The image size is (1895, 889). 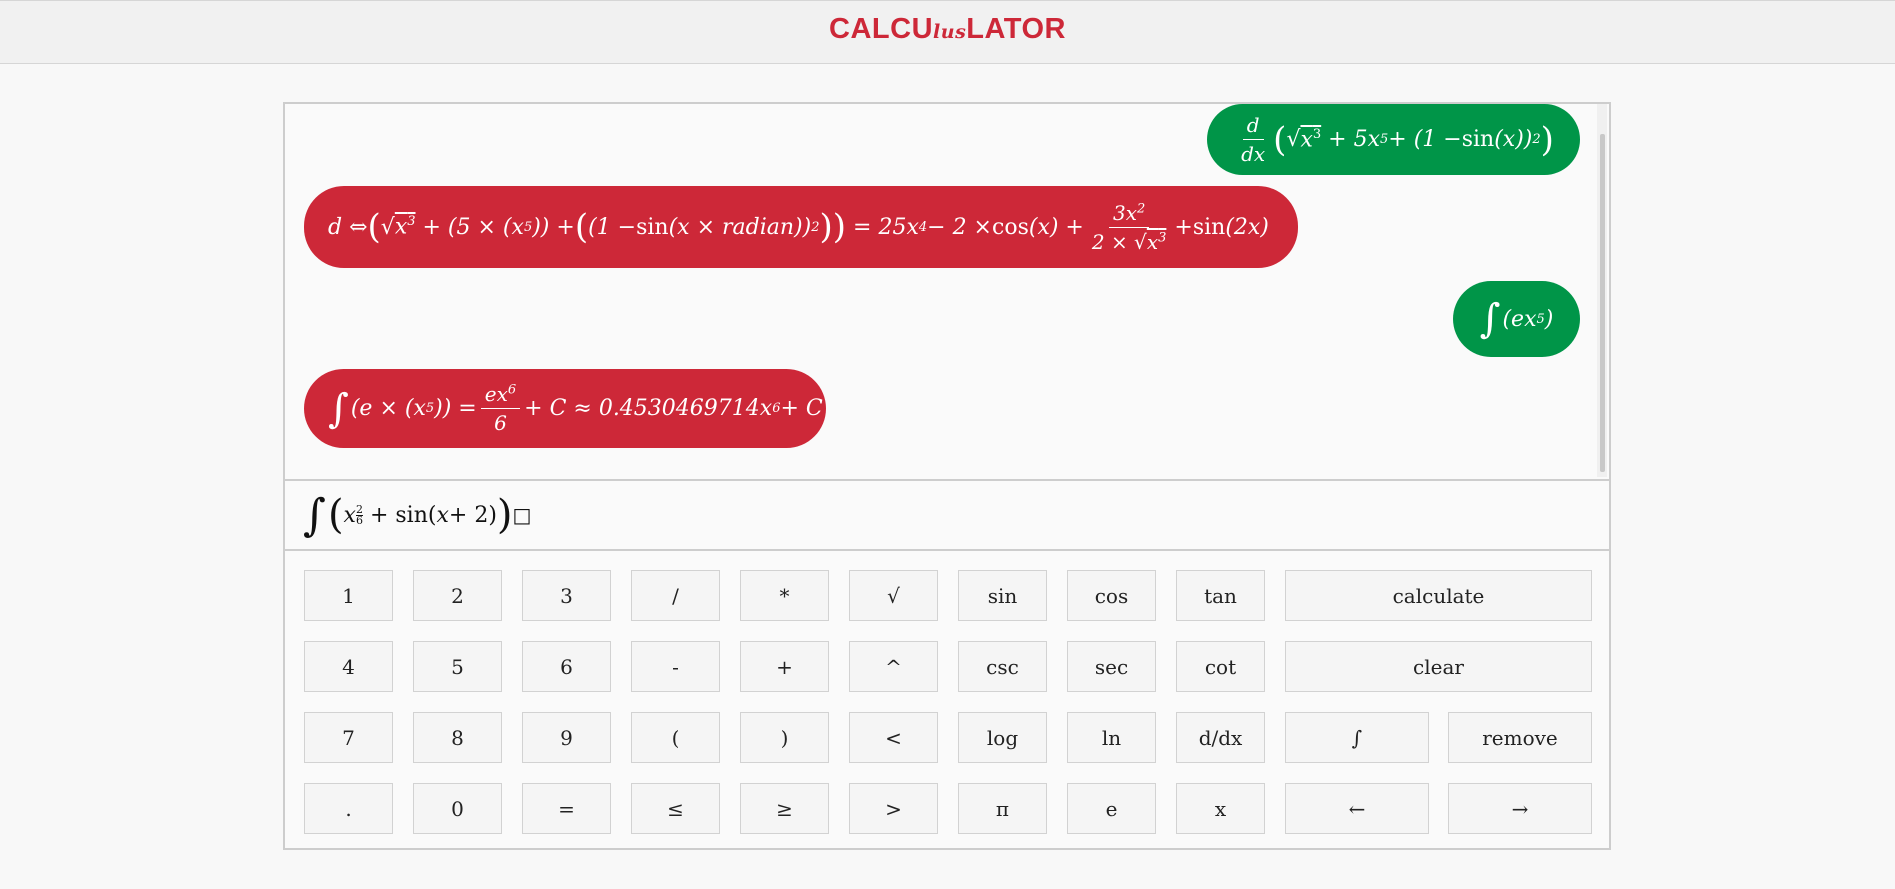 I want to click on key-0: 0, so click(x=457, y=808).